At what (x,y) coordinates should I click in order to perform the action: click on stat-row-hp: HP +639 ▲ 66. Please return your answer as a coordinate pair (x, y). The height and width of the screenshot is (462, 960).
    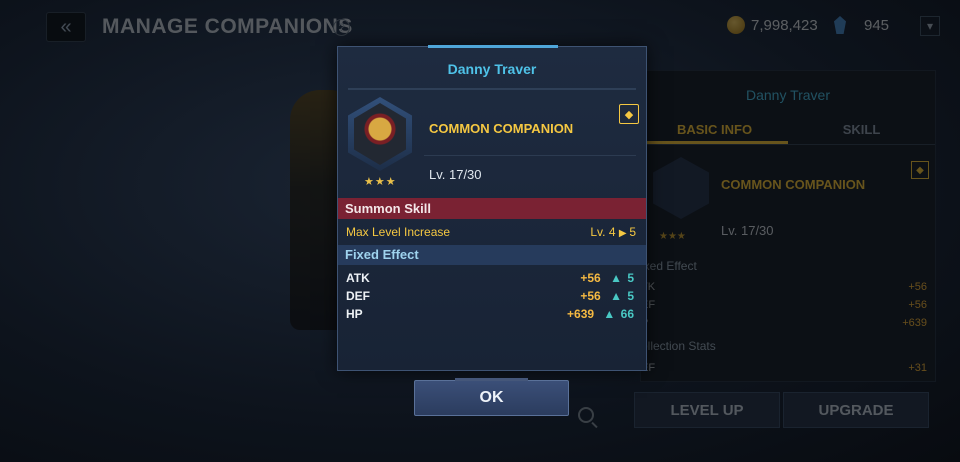
    Looking at the image, I should click on (490, 314).